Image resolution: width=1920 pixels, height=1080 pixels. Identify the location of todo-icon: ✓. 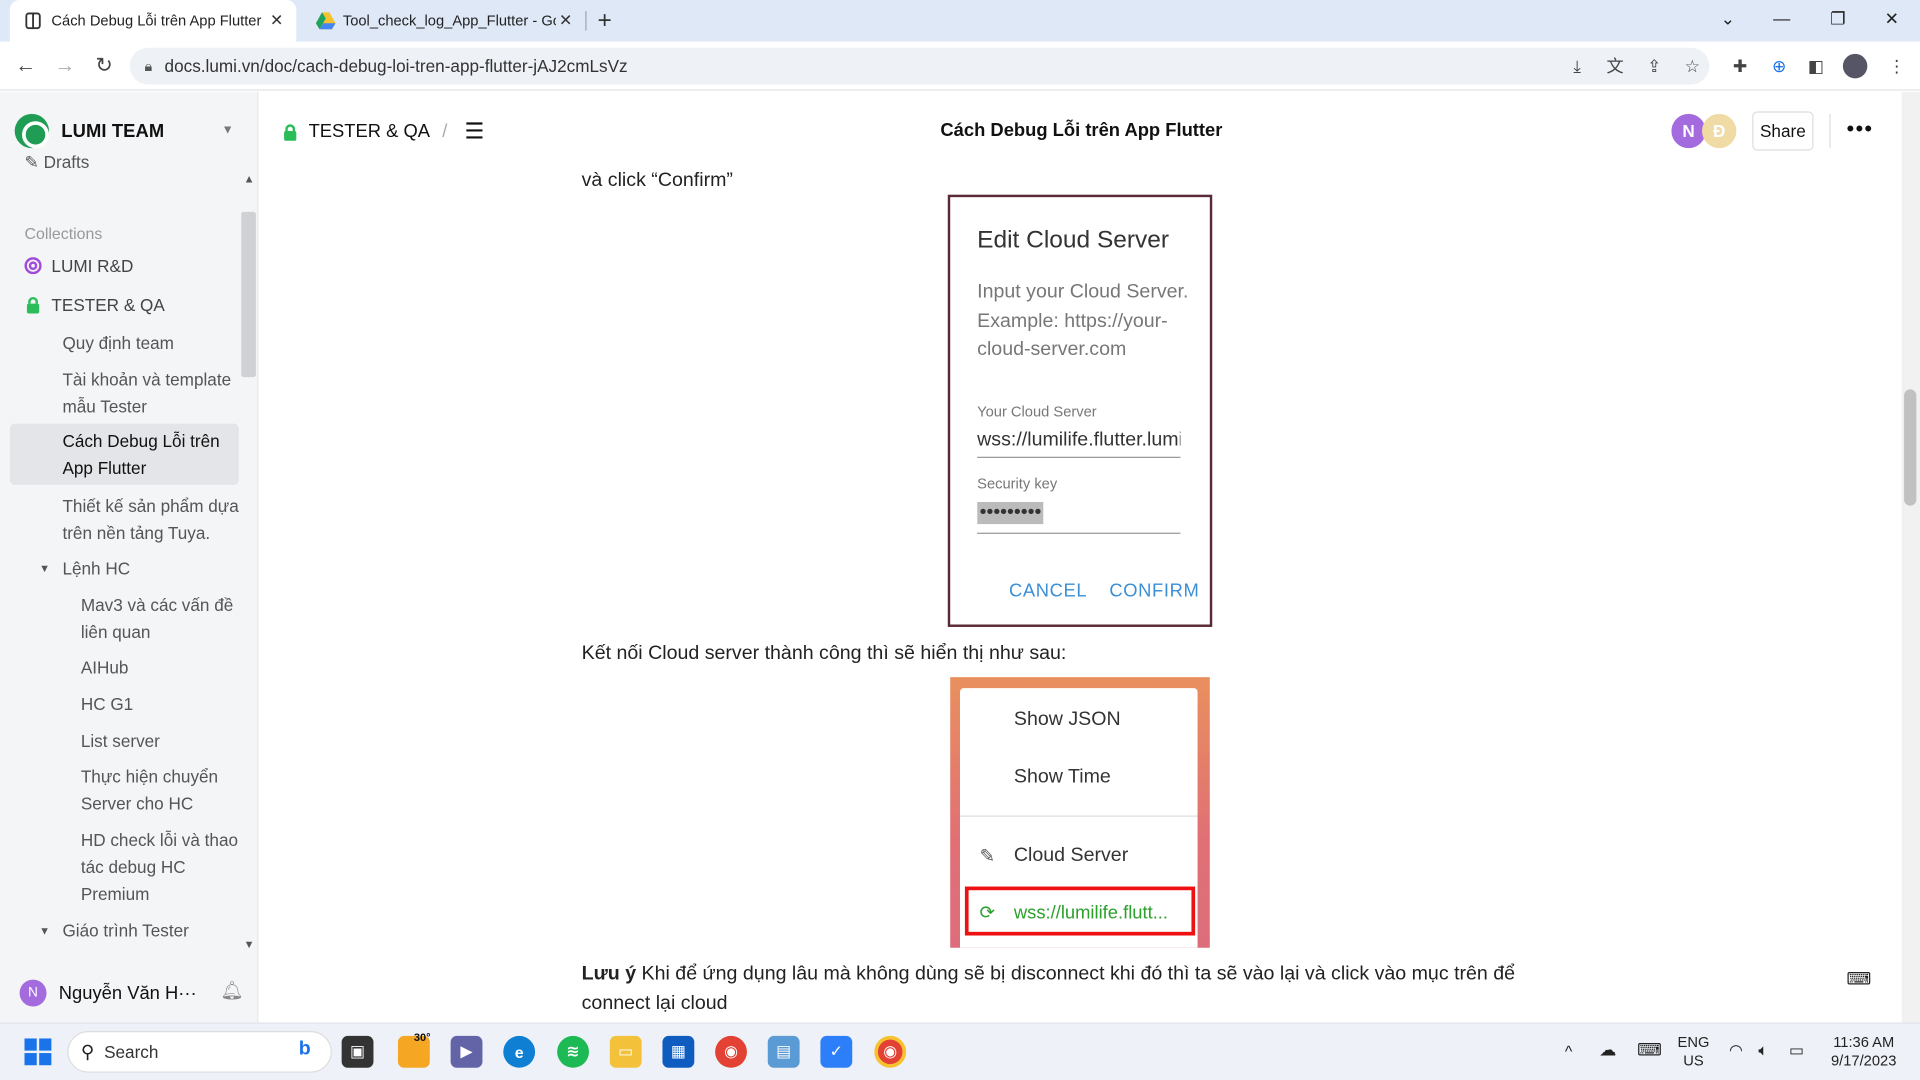
(836, 1051).